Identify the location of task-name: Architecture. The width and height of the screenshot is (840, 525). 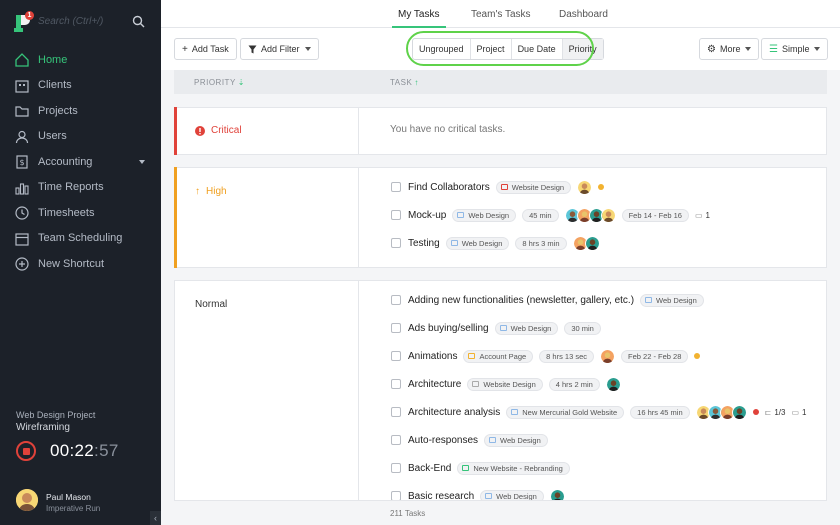
(434, 384).